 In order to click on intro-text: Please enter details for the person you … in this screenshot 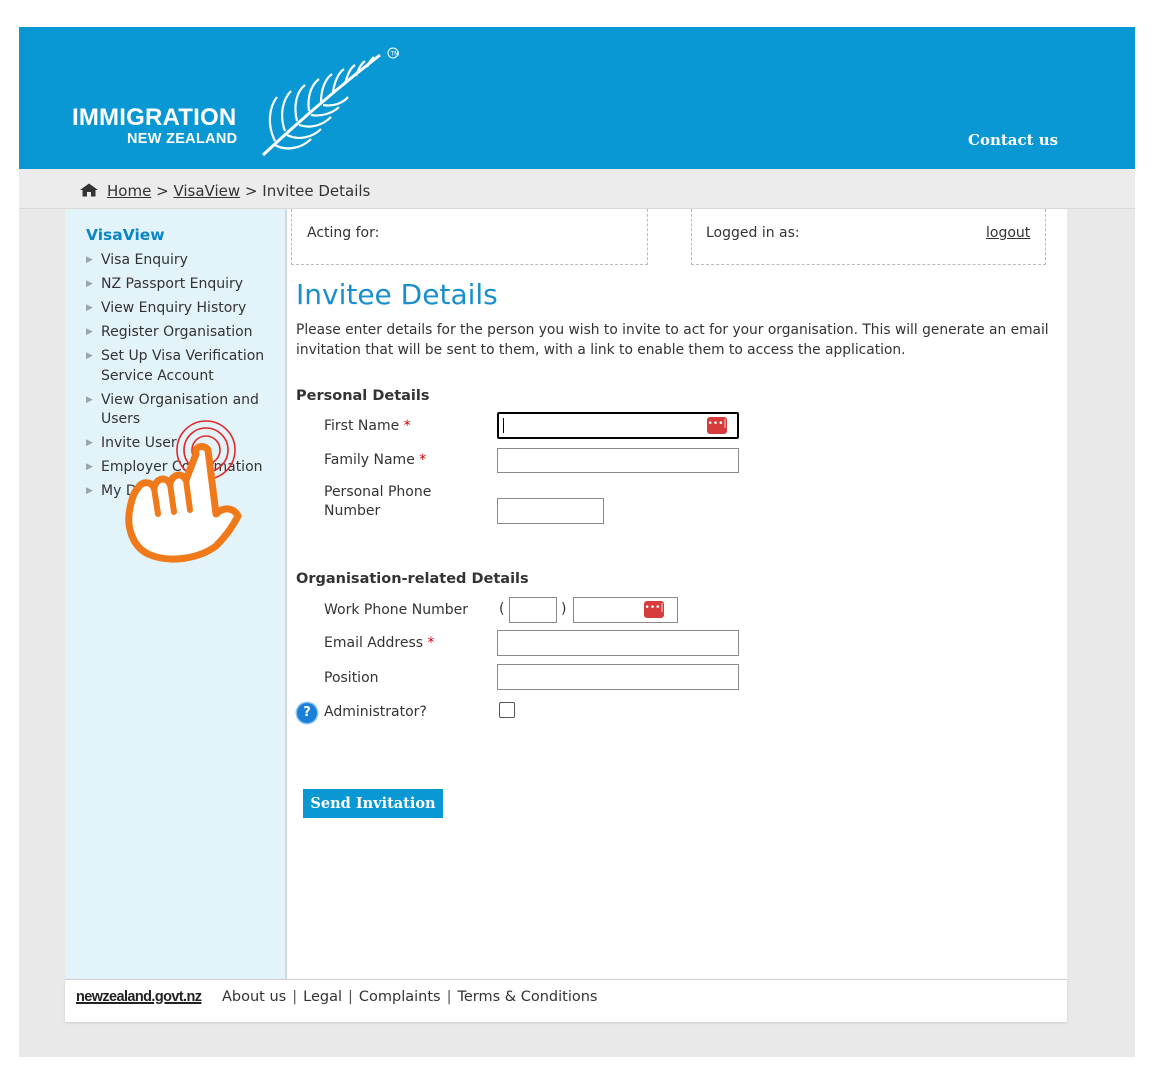, I will do `click(672, 340)`.